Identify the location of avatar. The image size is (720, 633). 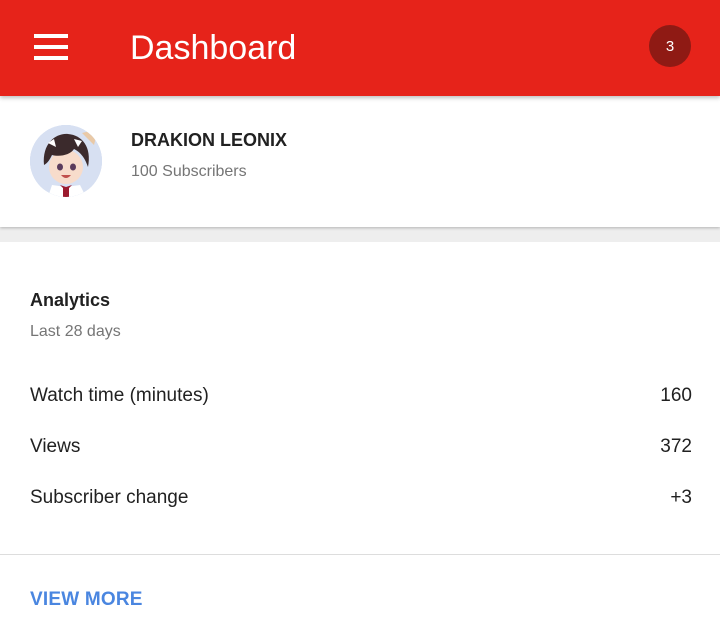
(66, 161).